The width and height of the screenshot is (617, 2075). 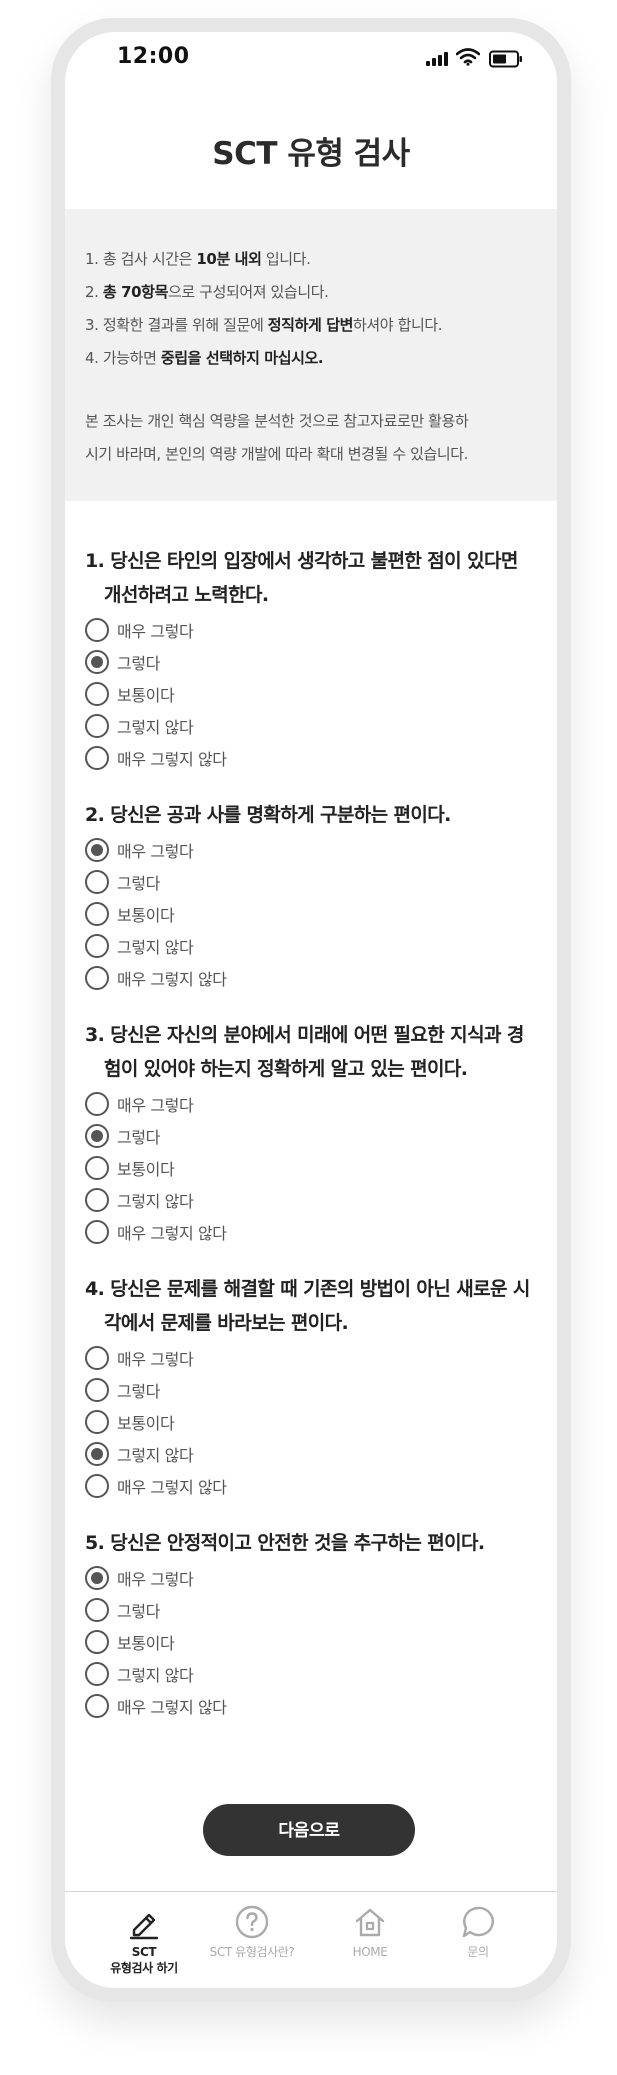 I want to click on wifi-icon, so click(x=468, y=57).